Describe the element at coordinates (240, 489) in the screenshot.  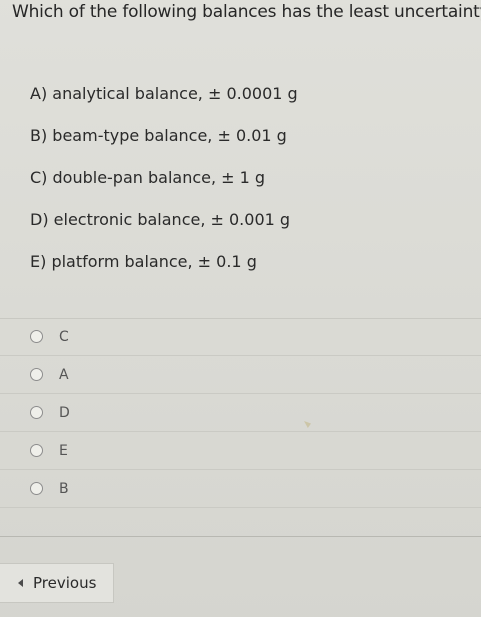
I see `answer-option: B` at that location.